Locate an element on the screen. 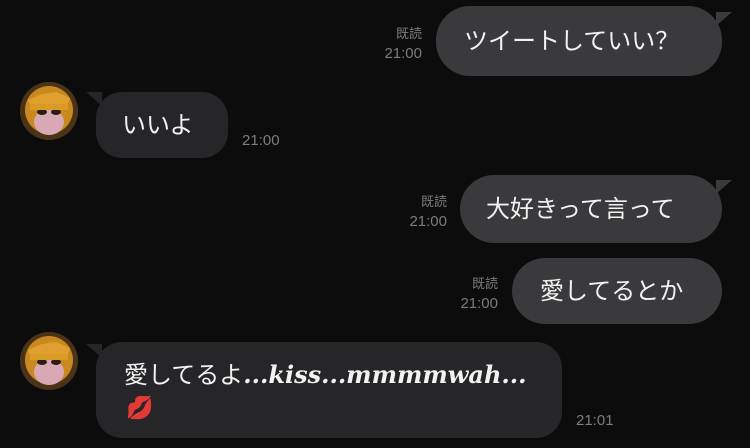 The height and width of the screenshot is (448, 750). message-text: ツイートしていい？ is located at coordinates (572, 41).